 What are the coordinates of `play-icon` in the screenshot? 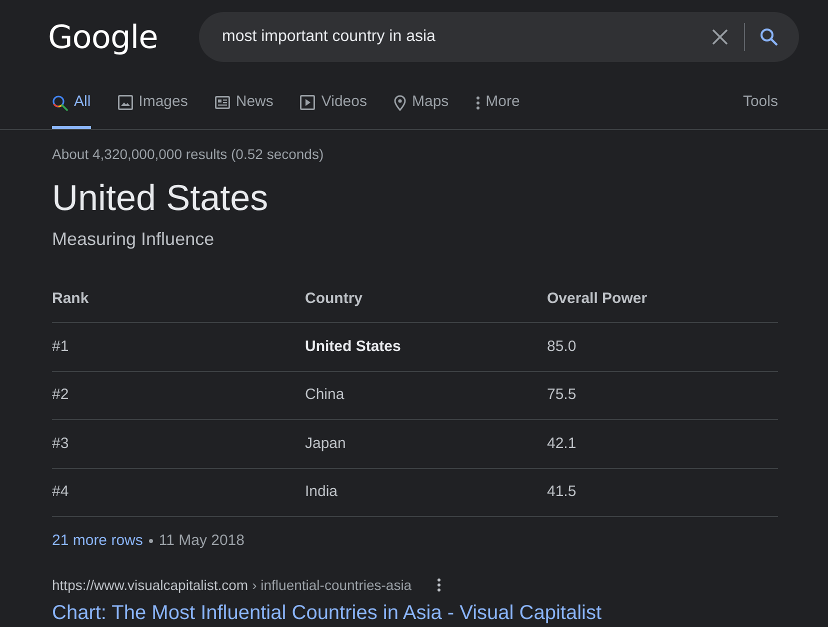 It's located at (308, 102).